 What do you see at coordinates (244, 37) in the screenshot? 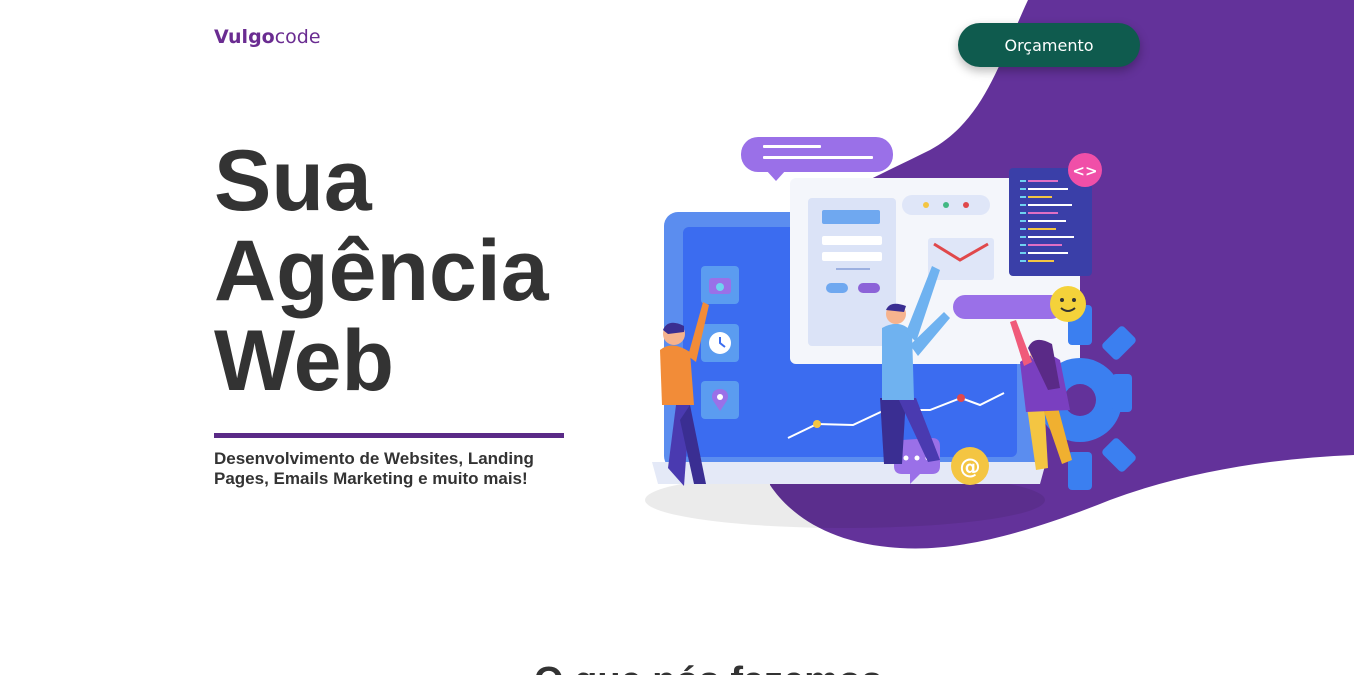
I see `logo-bold-text: Vulgo` at bounding box center [244, 37].